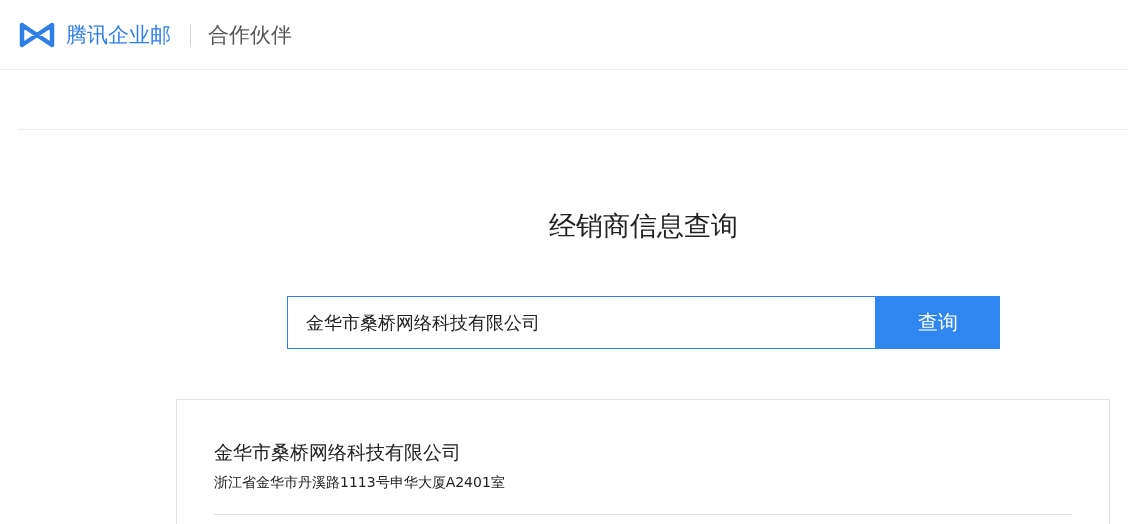  Describe the element at coordinates (643, 226) in the screenshot. I see `page-title: 经销商信息查询` at that location.